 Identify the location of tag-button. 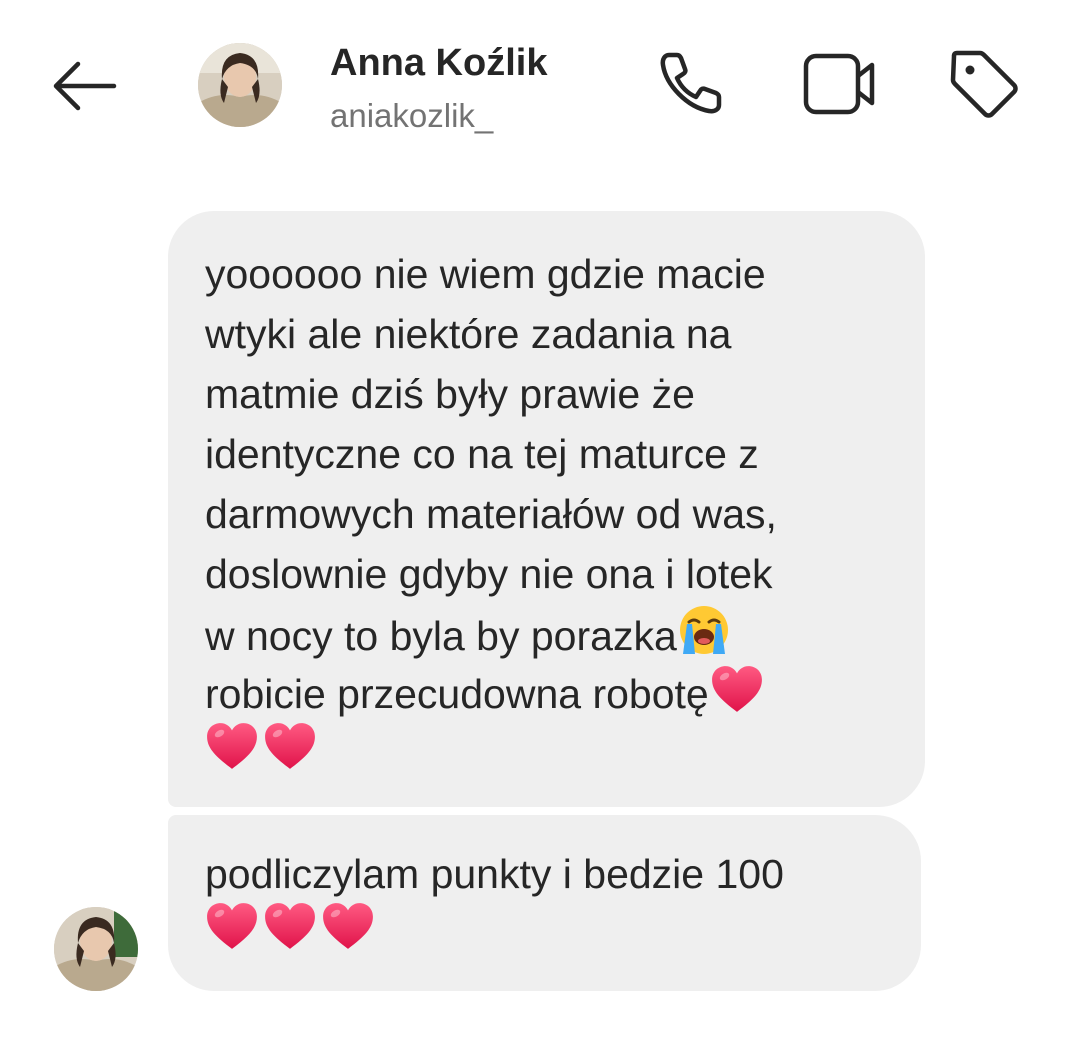
(984, 86).